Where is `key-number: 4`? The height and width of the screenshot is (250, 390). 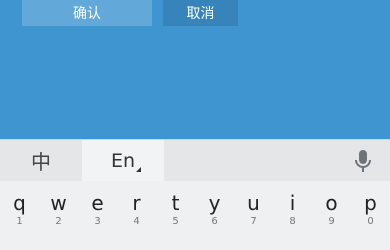
key-number: 4 is located at coordinates (136, 221).